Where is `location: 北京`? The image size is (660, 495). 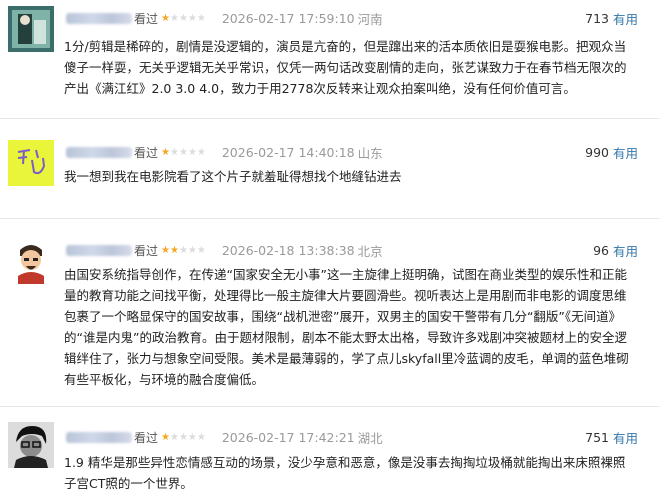
location: 北京 is located at coordinates (370, 251).